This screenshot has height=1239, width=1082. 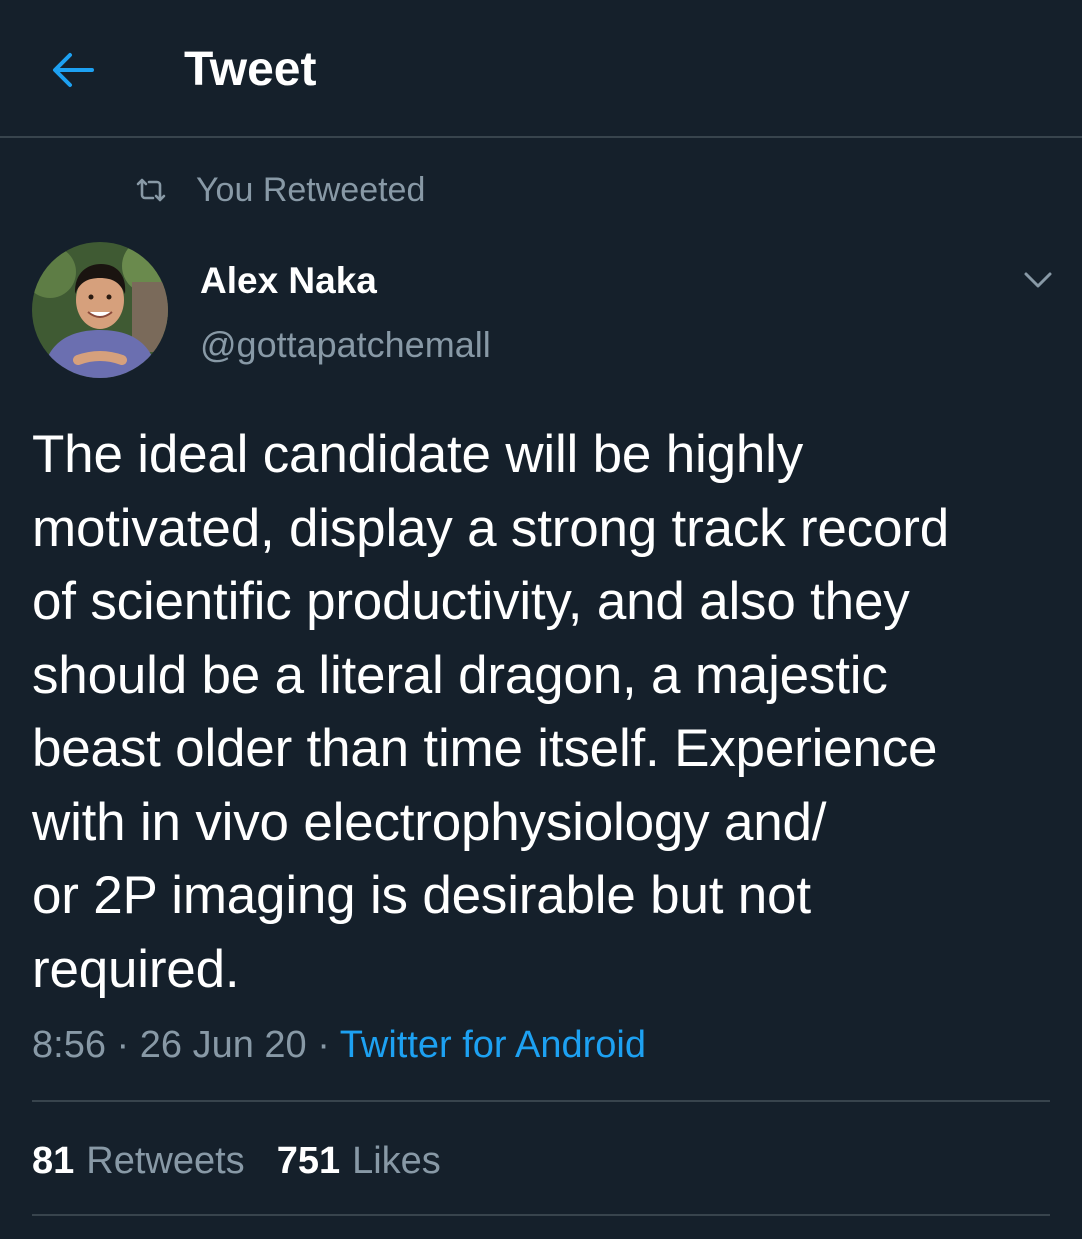 I want to click on tweet-stats: 81 Retweets 751 Likes, so click(x=252, y=1161).